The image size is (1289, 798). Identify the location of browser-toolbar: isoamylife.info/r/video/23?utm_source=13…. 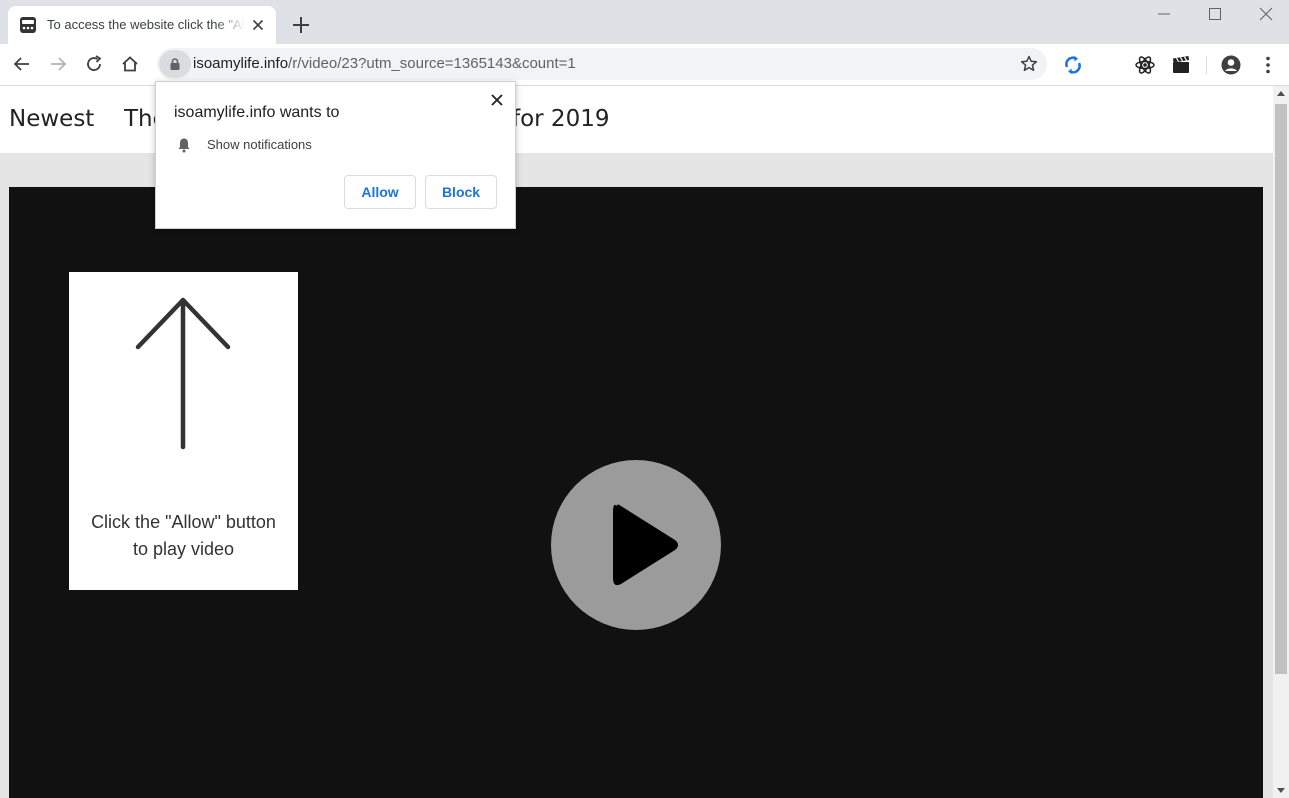
(644, 65).